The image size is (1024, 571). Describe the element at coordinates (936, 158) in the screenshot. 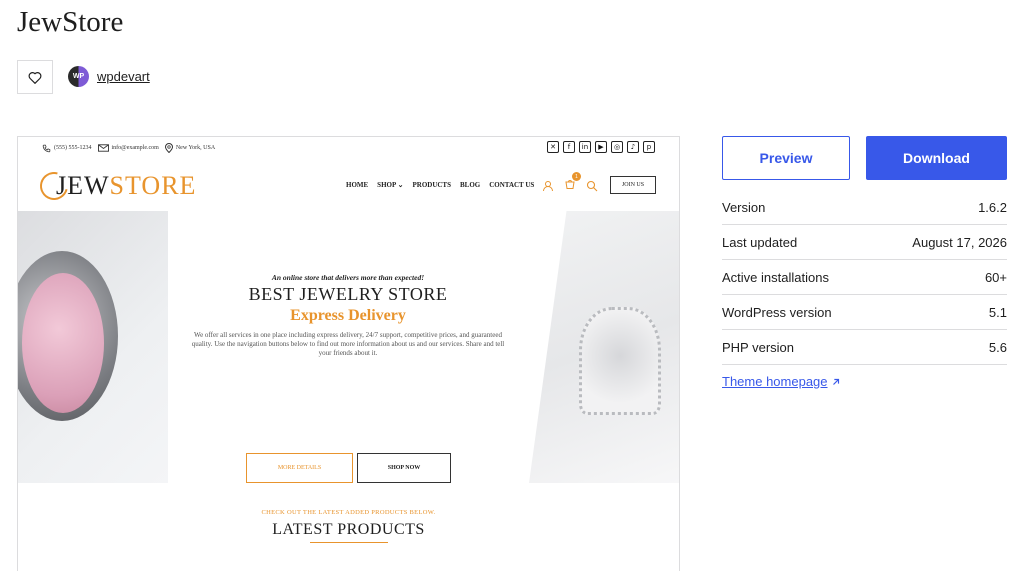

I see `download-button: Download` at that location.